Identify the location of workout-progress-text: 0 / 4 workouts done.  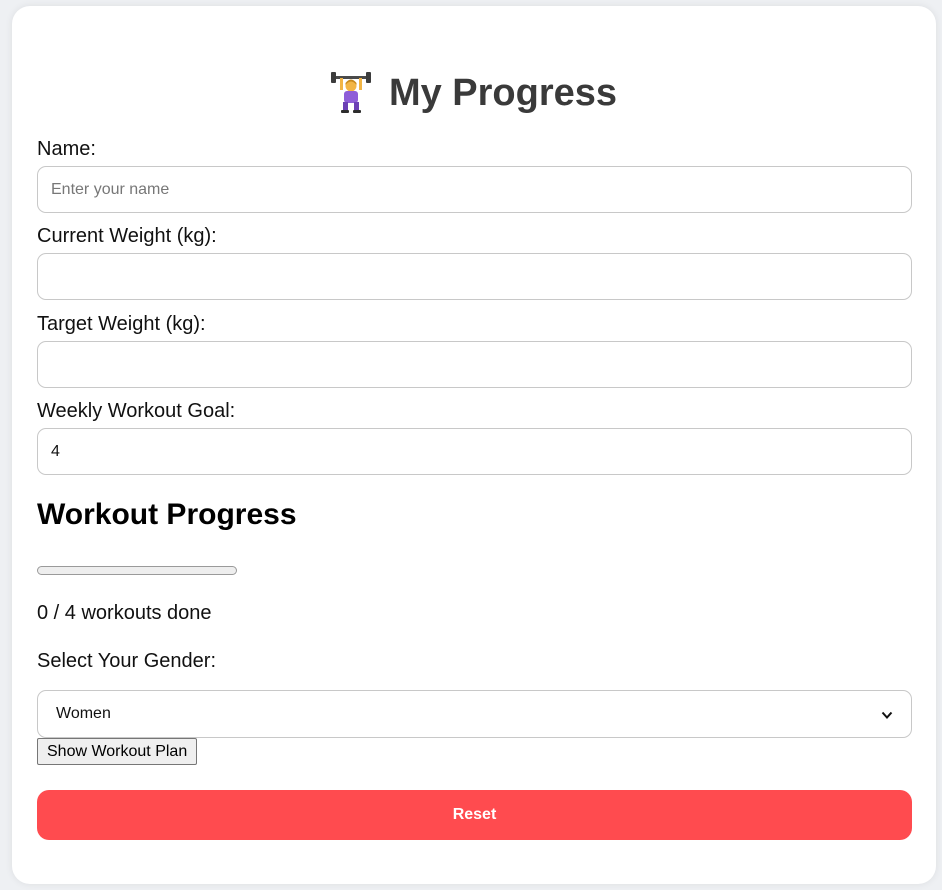
(124, 613).